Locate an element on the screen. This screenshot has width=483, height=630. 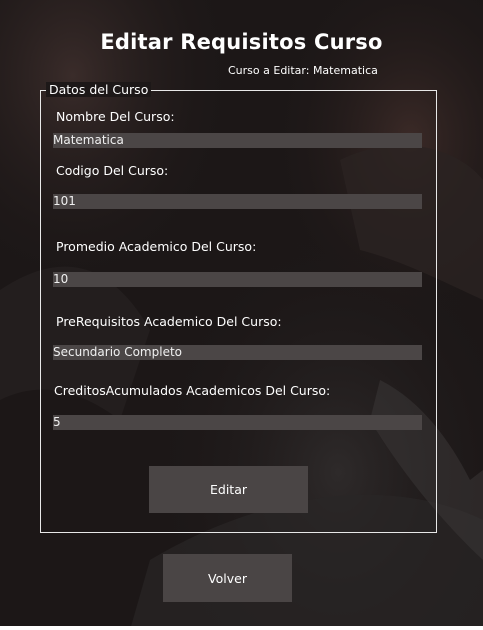
bottom-edge is located at coordinates (241, 628).